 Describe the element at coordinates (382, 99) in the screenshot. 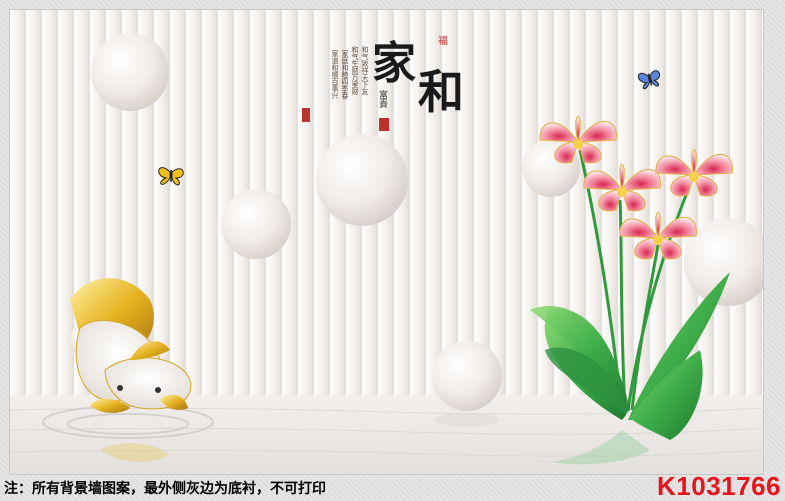

I see `subtitle-text: 富貴` at that location.